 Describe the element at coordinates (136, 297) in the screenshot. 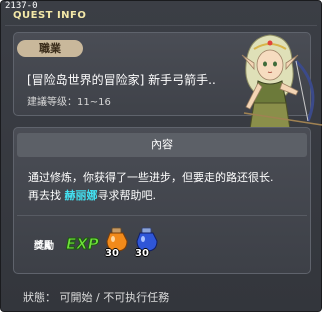

I see `status-action: 不可执行任務` at that location.